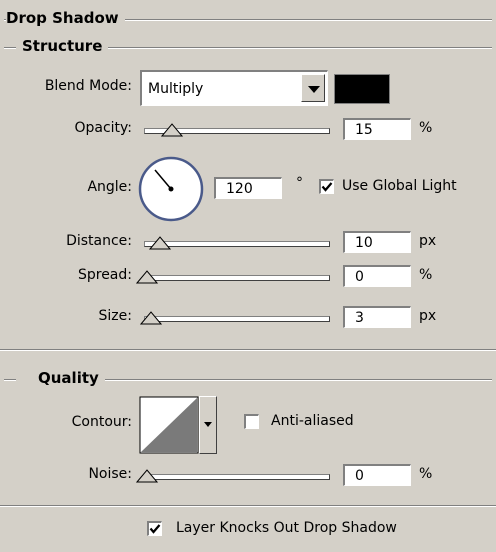 The height and width of the screenshot is (552, 496). Describe the element at coordinates (251, 421) in the screenshot. I see `anti-aliased-checkbox` at that location.